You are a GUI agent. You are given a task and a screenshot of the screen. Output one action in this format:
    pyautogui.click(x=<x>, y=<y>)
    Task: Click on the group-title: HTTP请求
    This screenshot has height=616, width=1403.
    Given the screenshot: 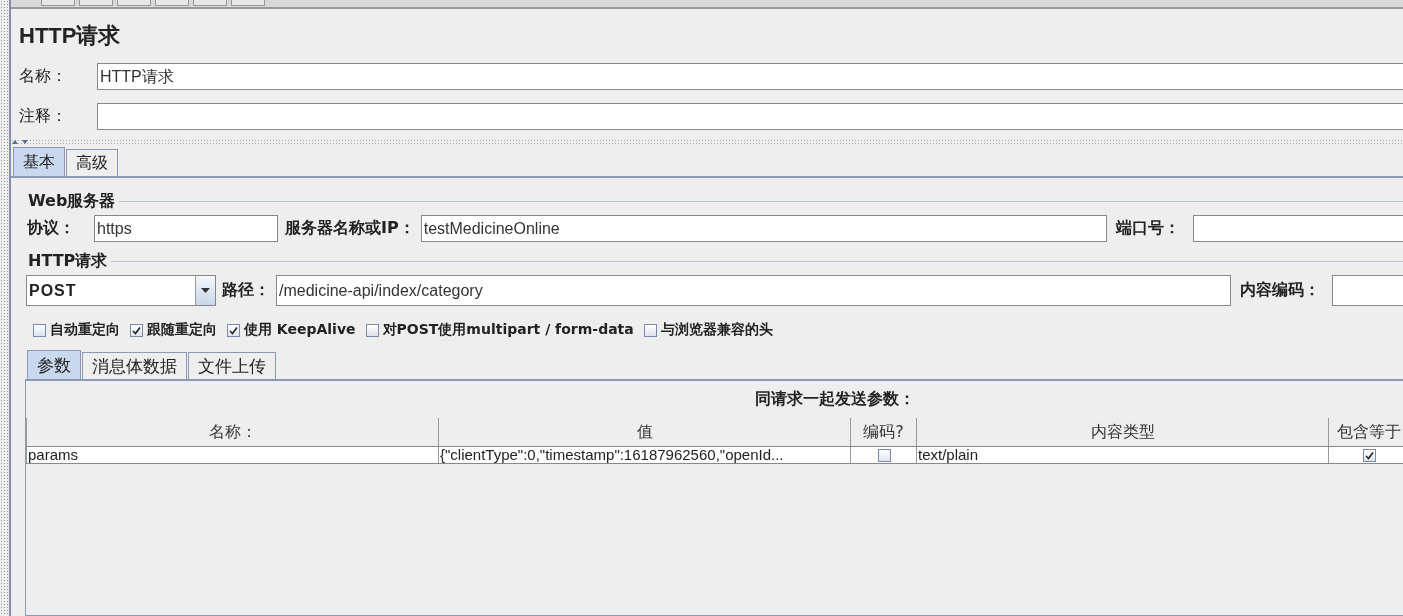 What is the action you would take?
    pyautogui.click(x=68, y=261)
    